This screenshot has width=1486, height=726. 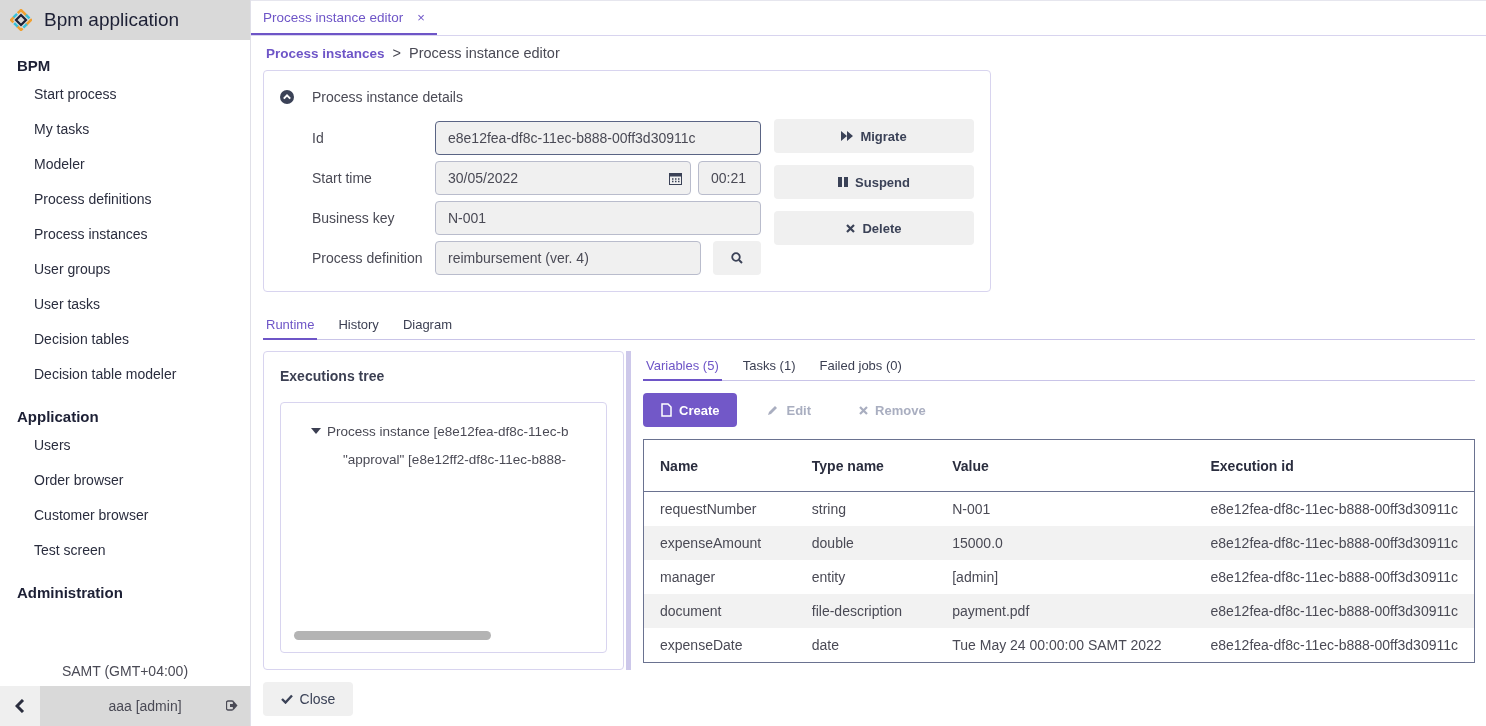 What do you see at coordinates (21, 20) in the screenshot?
I see `logo-icon` at bounding box center [21, 20].